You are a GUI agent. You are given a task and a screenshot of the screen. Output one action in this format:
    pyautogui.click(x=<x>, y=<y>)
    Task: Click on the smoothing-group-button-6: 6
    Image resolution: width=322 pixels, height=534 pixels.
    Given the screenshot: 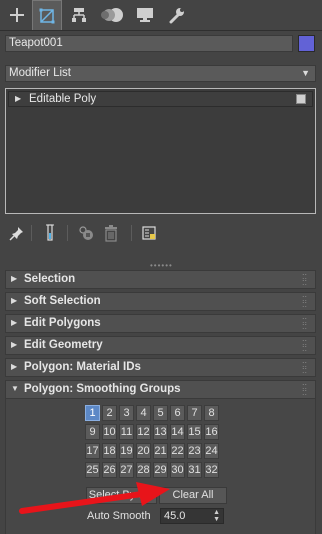 What is the action you would take?
    pyautogui.click(x=177, y=413)
    